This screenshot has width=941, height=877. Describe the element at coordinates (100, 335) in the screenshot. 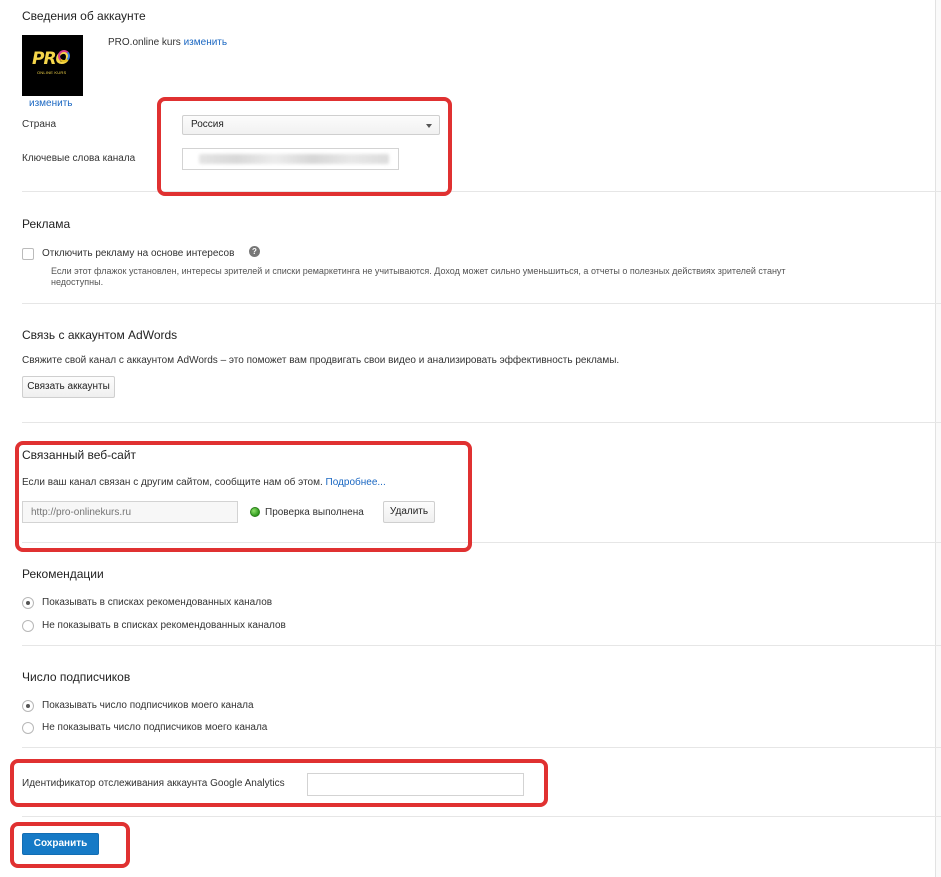

I see `adwords-section-title: Связь с аккаунтом AdWords` at that location.